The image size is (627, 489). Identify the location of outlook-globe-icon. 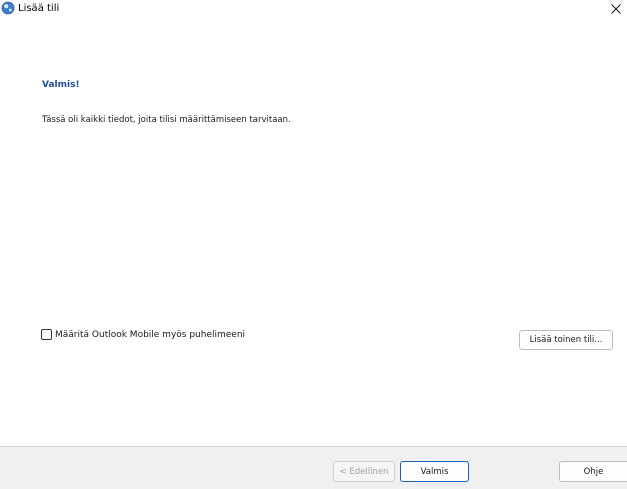
(8, 8).